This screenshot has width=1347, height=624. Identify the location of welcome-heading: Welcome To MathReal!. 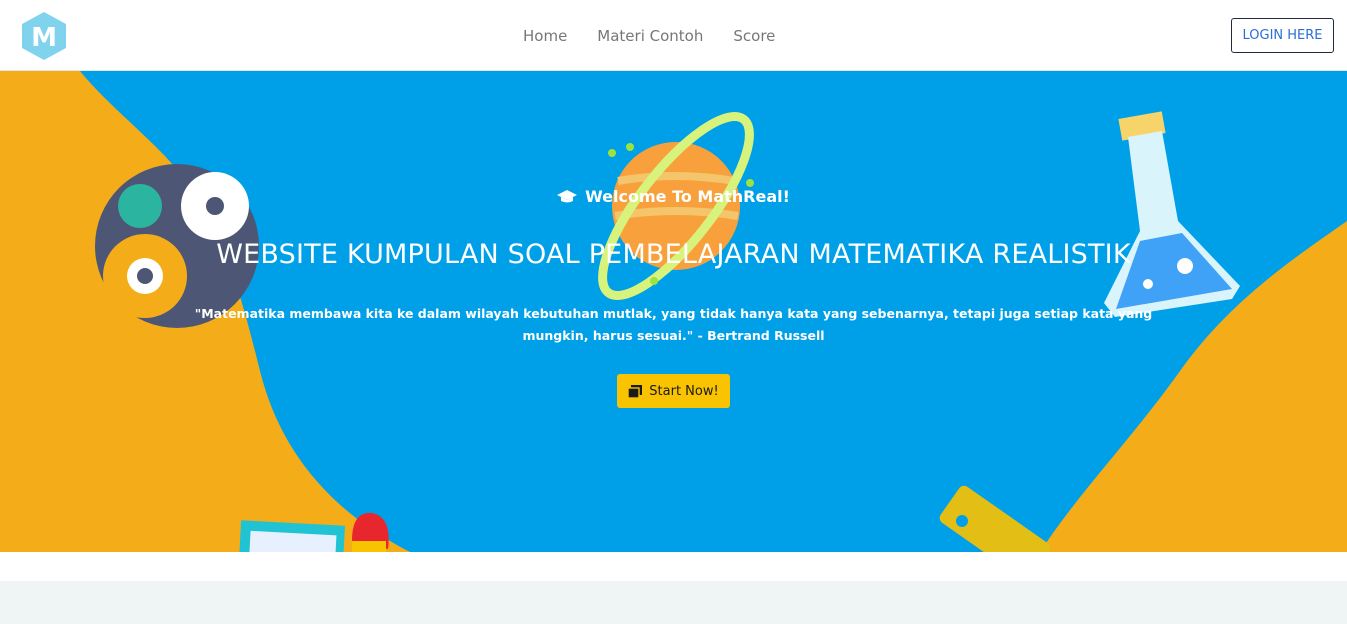
(673, 196).